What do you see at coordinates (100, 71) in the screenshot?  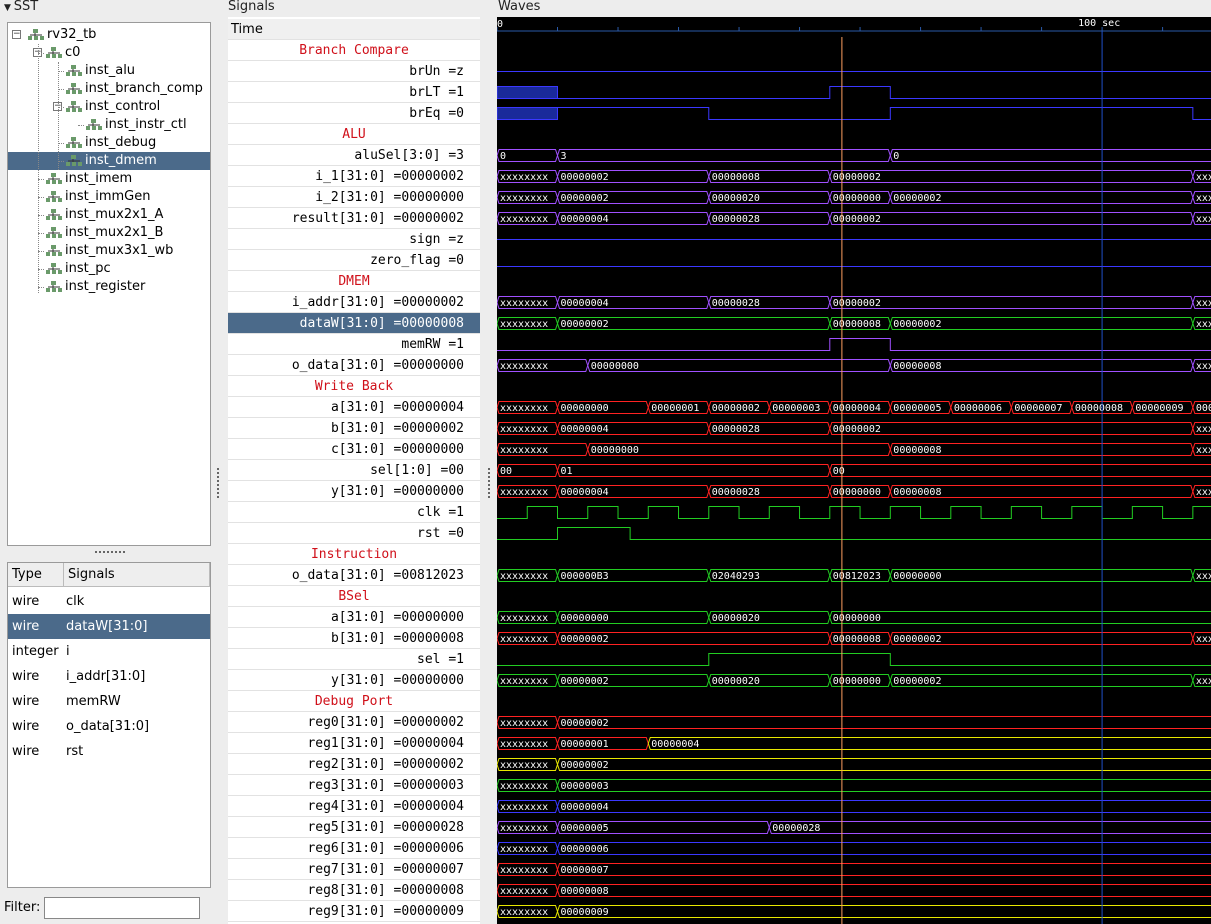 I see `tree-node: inst_alu` at bounding box center [100, 71].